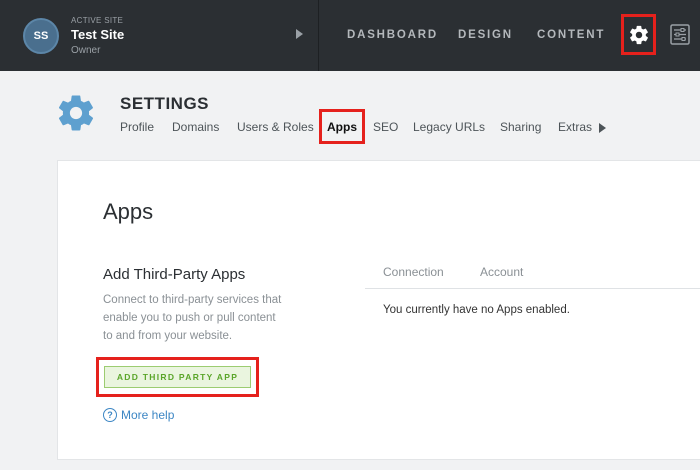 The image size is (700, 470). Describe the element at coordinates (342, 127) in the screenshot. I see `tab-apps: Apps` at that location.